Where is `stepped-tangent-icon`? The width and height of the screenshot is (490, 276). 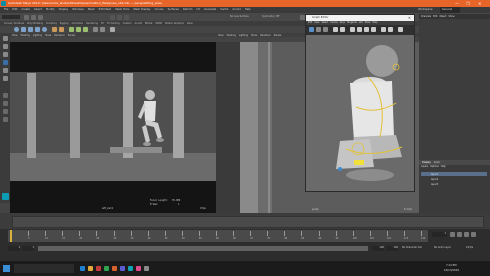
stepped-tangent-icon is located at coordinates (373, 29).